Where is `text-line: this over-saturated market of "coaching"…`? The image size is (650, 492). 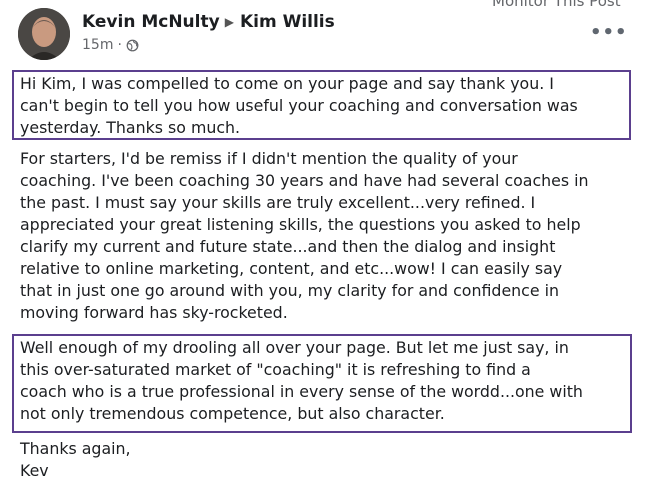 text-line: this over-saturated market of "coaching"… is located at coordinates (275, 369).